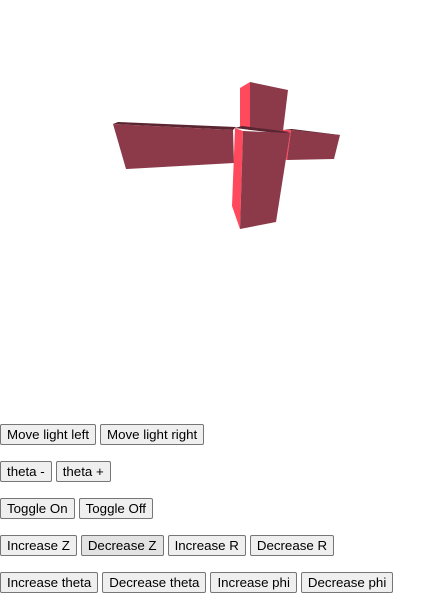  I want to click on increase-theta-button: Increase theta, so click(49, 582).